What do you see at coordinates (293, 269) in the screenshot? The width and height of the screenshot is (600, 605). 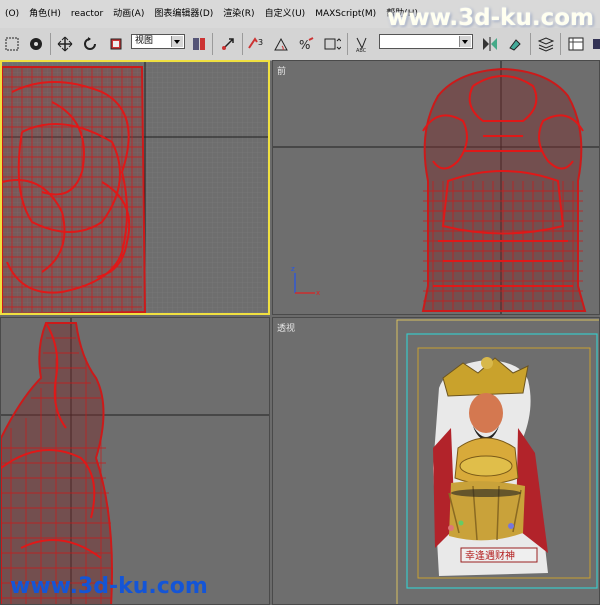 I see `svg-text: z` at bounding box center [293, 269].